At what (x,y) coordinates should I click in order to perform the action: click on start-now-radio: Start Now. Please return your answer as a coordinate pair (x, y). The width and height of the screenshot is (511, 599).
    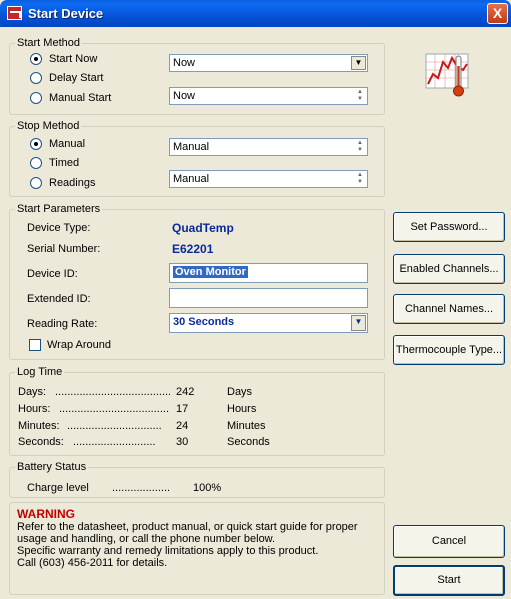
    Looking at the image, I should click on (63, 59).